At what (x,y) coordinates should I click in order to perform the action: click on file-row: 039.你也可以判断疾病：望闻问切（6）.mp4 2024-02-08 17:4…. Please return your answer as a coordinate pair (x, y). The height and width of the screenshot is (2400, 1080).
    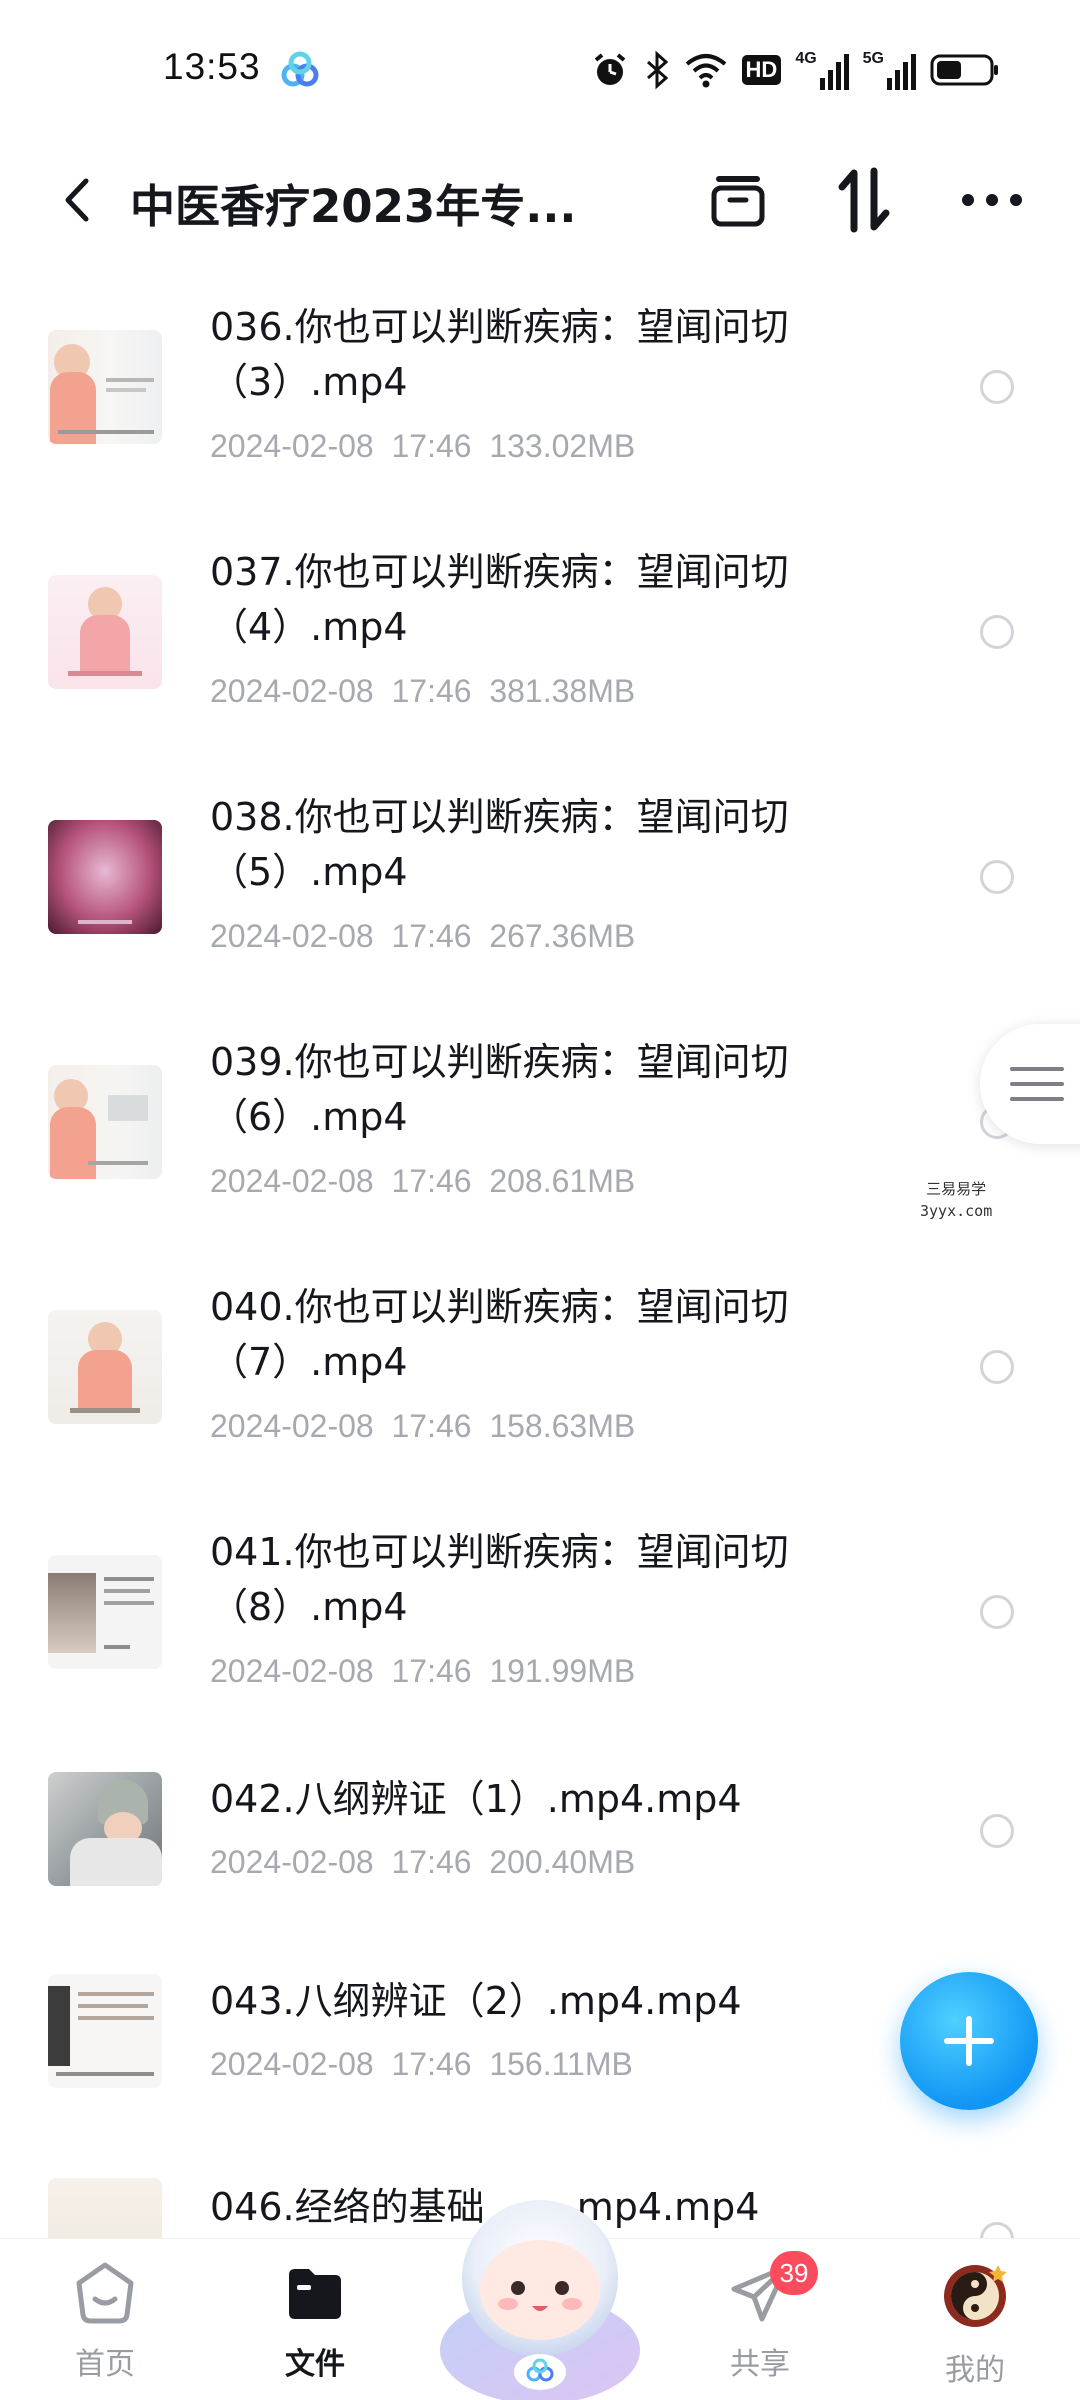
    Looking at the image, I should click on (540, 1117).